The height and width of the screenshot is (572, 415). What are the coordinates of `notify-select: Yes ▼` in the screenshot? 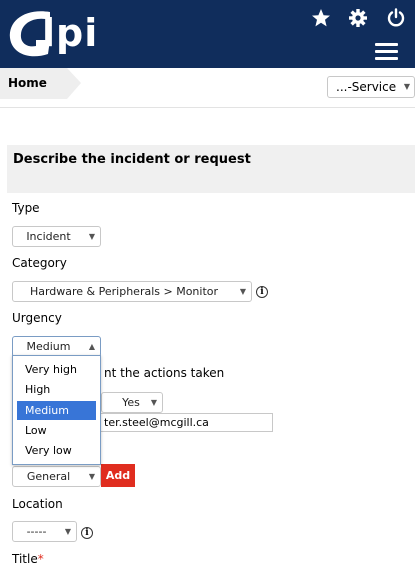 It's located at (132, 402).